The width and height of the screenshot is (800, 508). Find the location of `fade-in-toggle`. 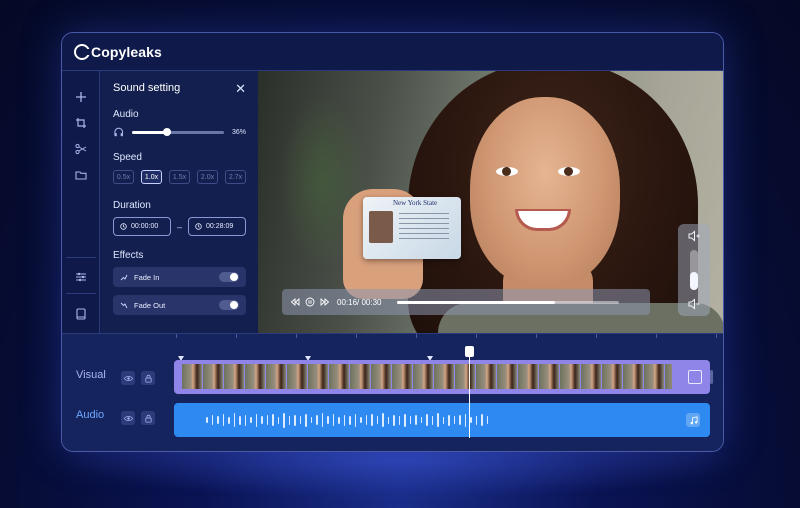

fade-in-toggle is located at coordinates (229, 277).